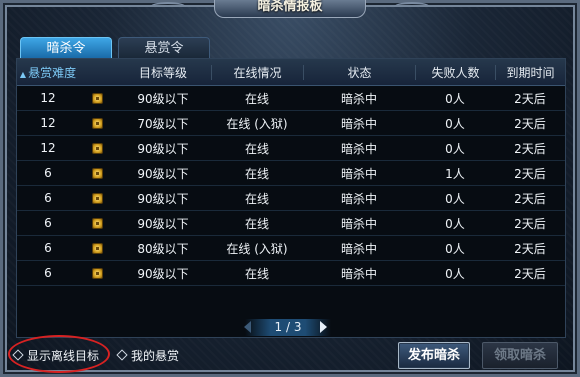 Image resolution: width=580 pixels, height=377 pixels. Describe the element at coordinates (323, 327) in the screenshot. I see `next-page-icon` at that location.